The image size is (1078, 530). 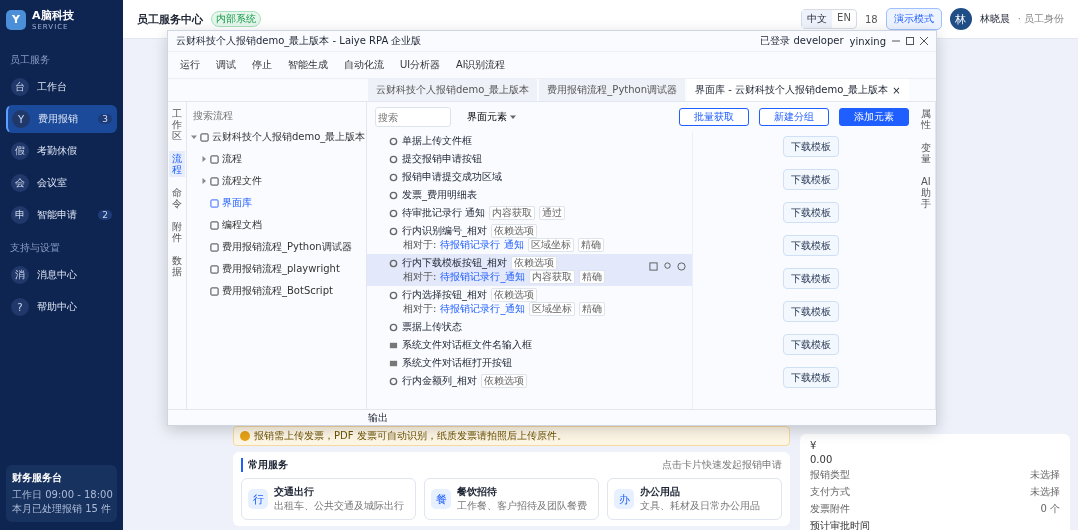 What do you see at coordinates (57, 151) in the screenshot?
I see `menu-item-label: 考勤休假` at bounding box center [57, 151].